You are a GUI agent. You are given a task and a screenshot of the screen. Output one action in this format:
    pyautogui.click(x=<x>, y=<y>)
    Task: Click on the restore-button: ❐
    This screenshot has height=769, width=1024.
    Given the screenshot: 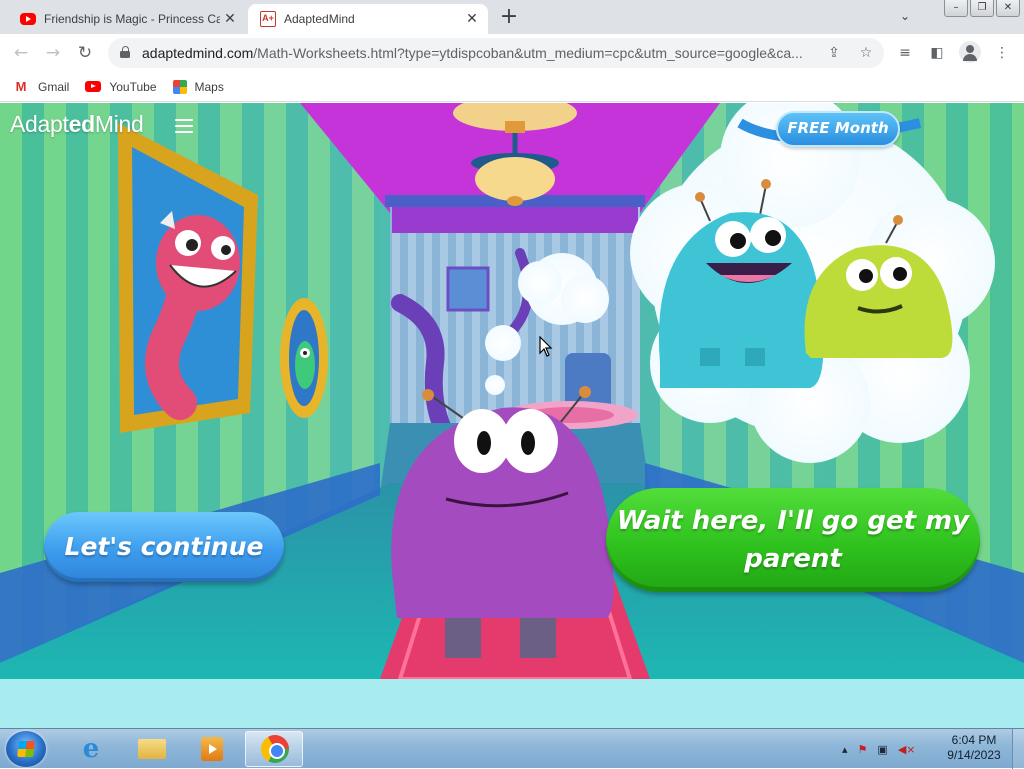 What is the action you would take?
    pyautogui.click(x=982, y=8)
    